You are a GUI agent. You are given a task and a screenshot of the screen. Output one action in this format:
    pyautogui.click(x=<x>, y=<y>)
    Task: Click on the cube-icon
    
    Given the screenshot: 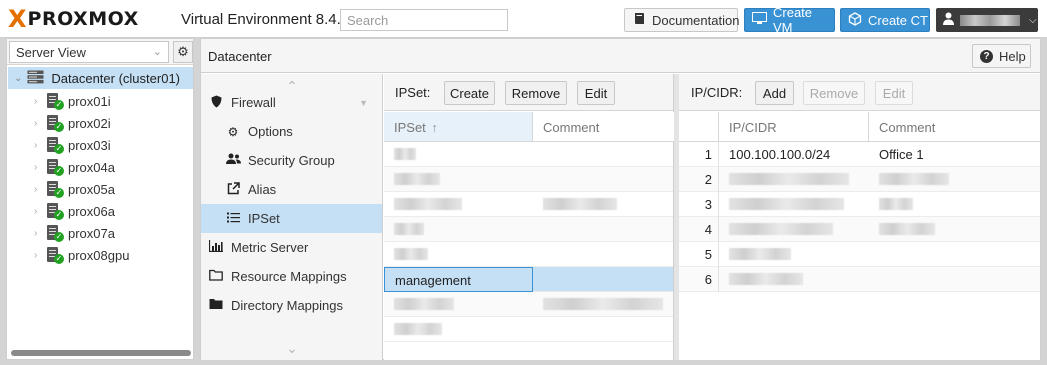 What is the action you would take?
    pyautogui.click(x=855, y=20)
    